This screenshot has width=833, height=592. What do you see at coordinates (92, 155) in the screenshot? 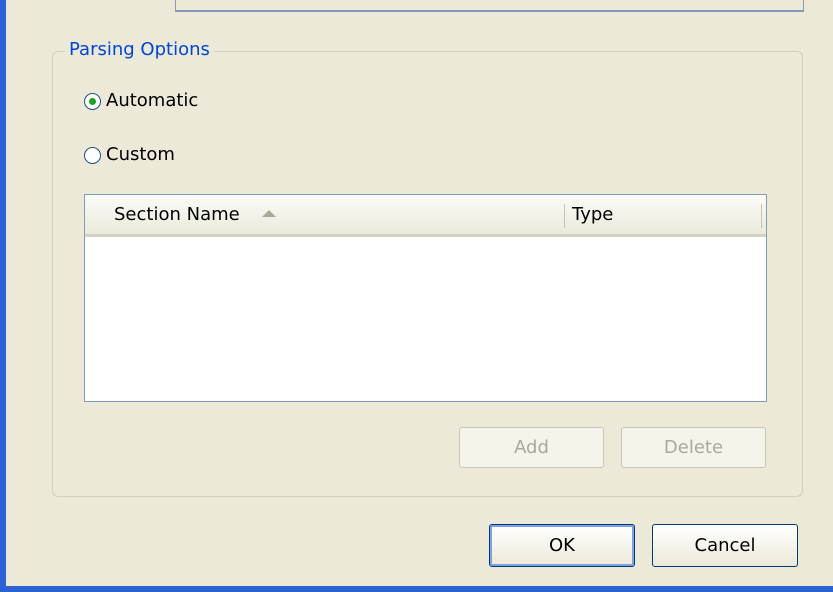
I see `custom-radio-button` at bounding box center [92, 155].